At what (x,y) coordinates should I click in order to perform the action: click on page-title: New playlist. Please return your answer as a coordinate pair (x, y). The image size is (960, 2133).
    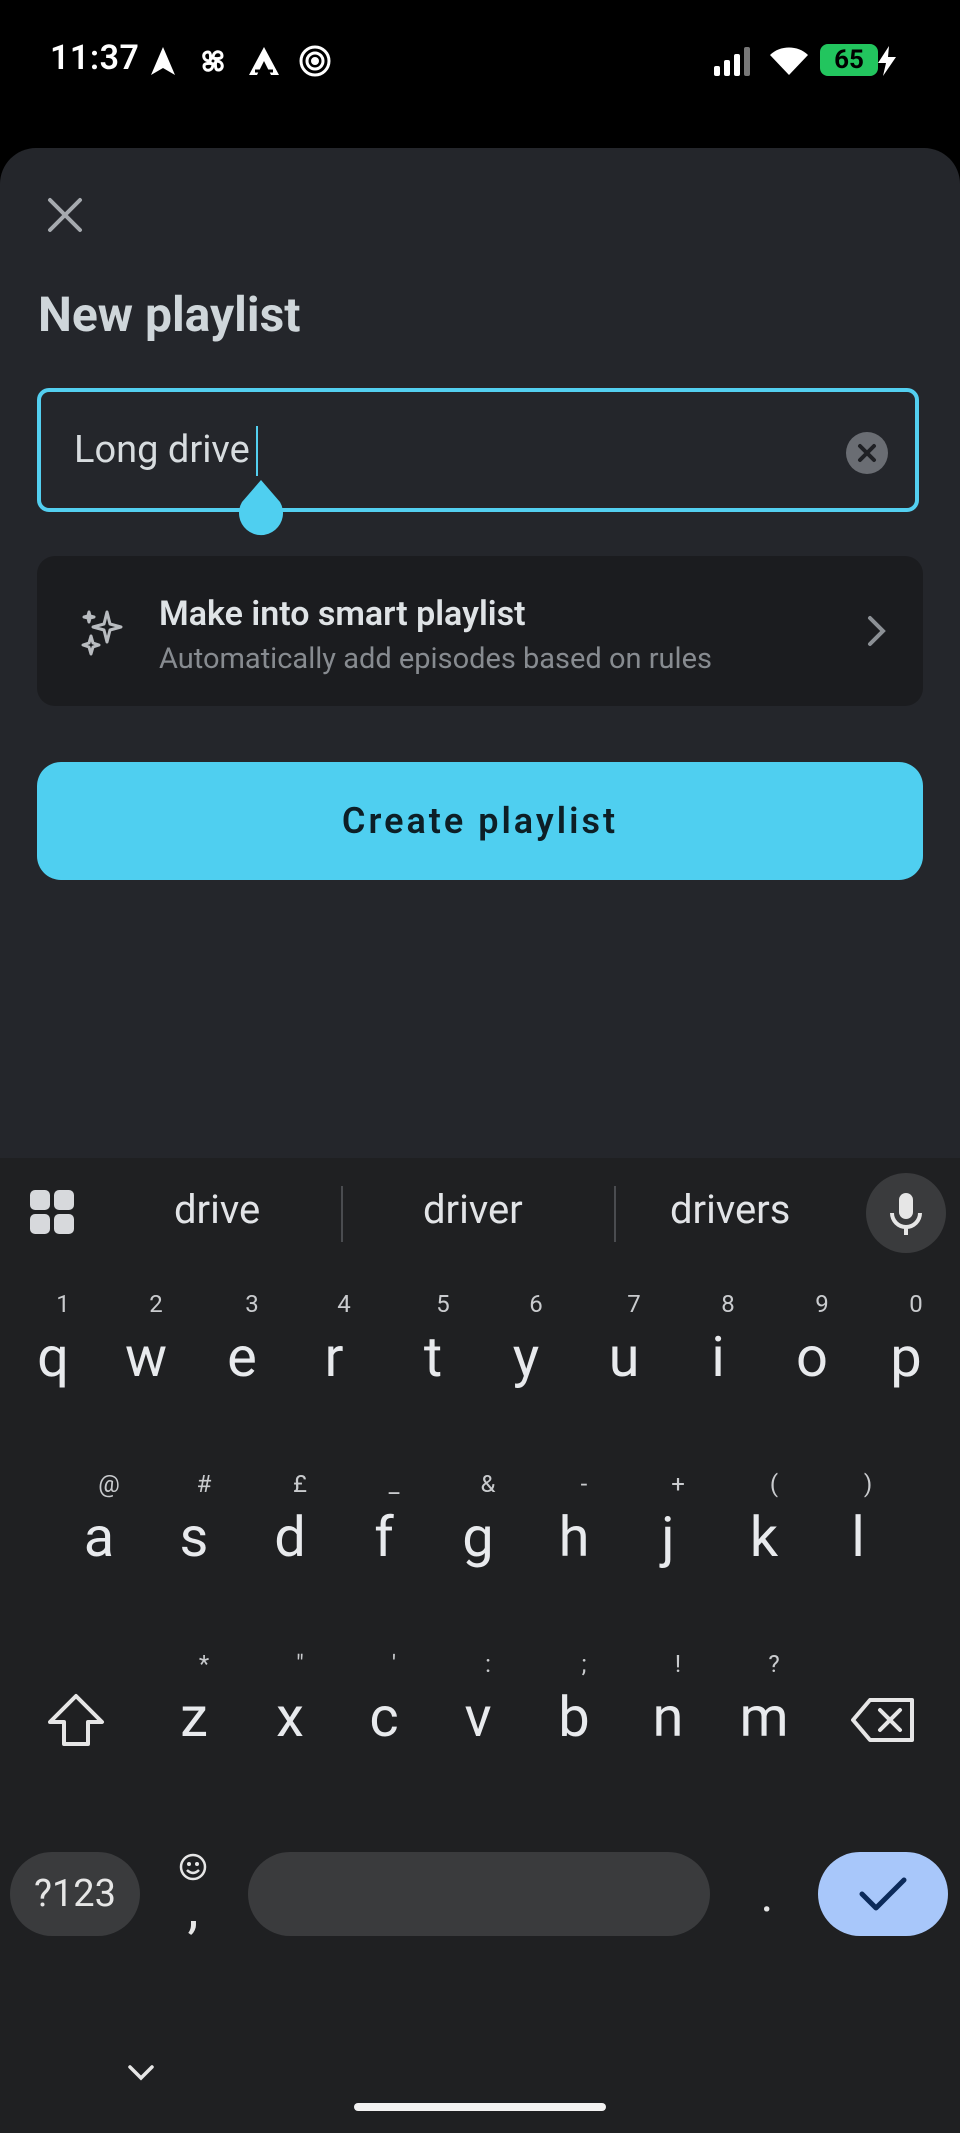
    Looking at the image, I should click on (169, 314).